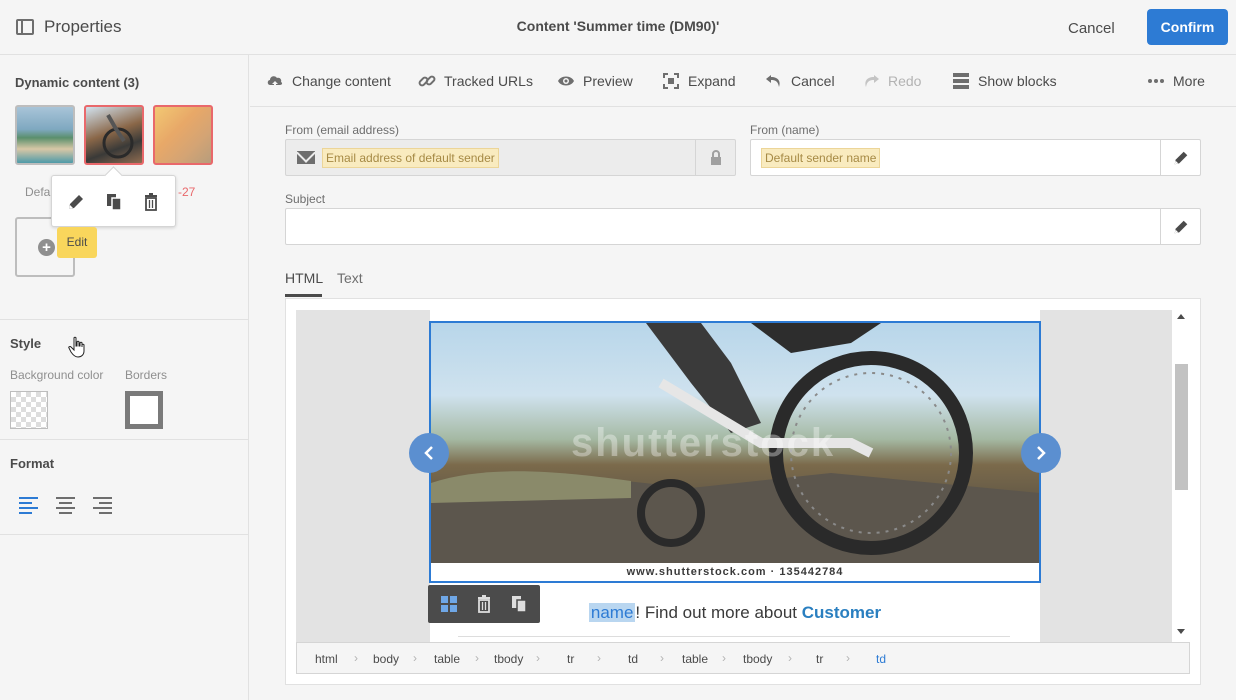  I want to click on subject-field, so click(743, 226).